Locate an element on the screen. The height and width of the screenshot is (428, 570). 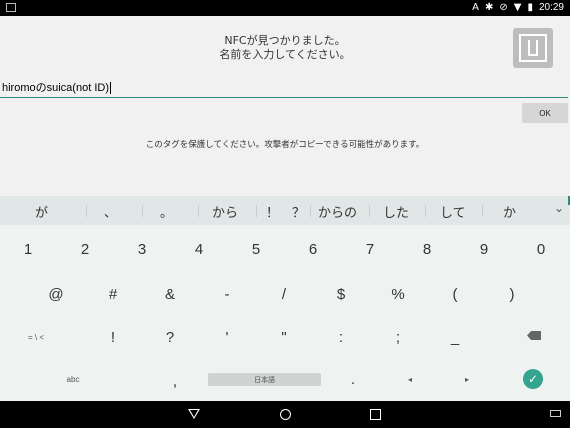
title-line-2: 名前を入力してください。 is located at coordinates (285, 54).